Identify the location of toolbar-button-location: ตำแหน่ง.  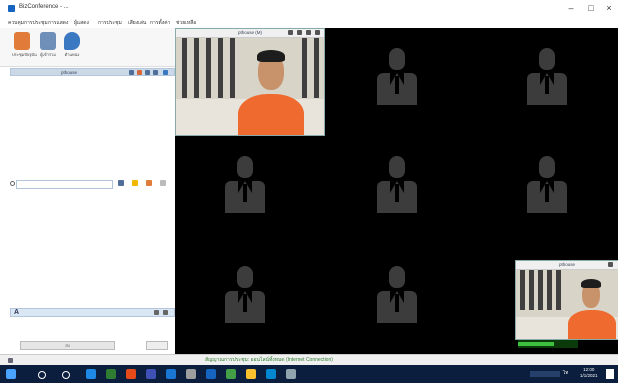
(72, 45).